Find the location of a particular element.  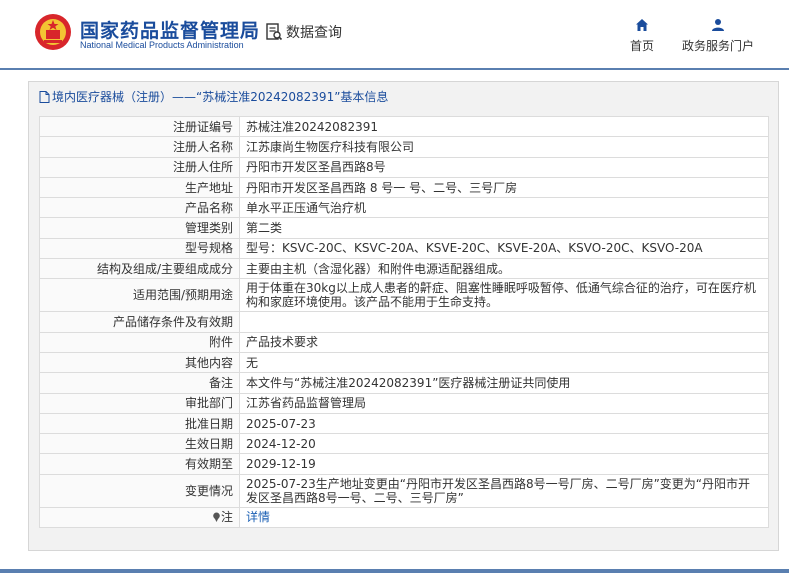

row-value: 丹阳市开发区圣昌西路8号 is located at coordinates (504, 167).